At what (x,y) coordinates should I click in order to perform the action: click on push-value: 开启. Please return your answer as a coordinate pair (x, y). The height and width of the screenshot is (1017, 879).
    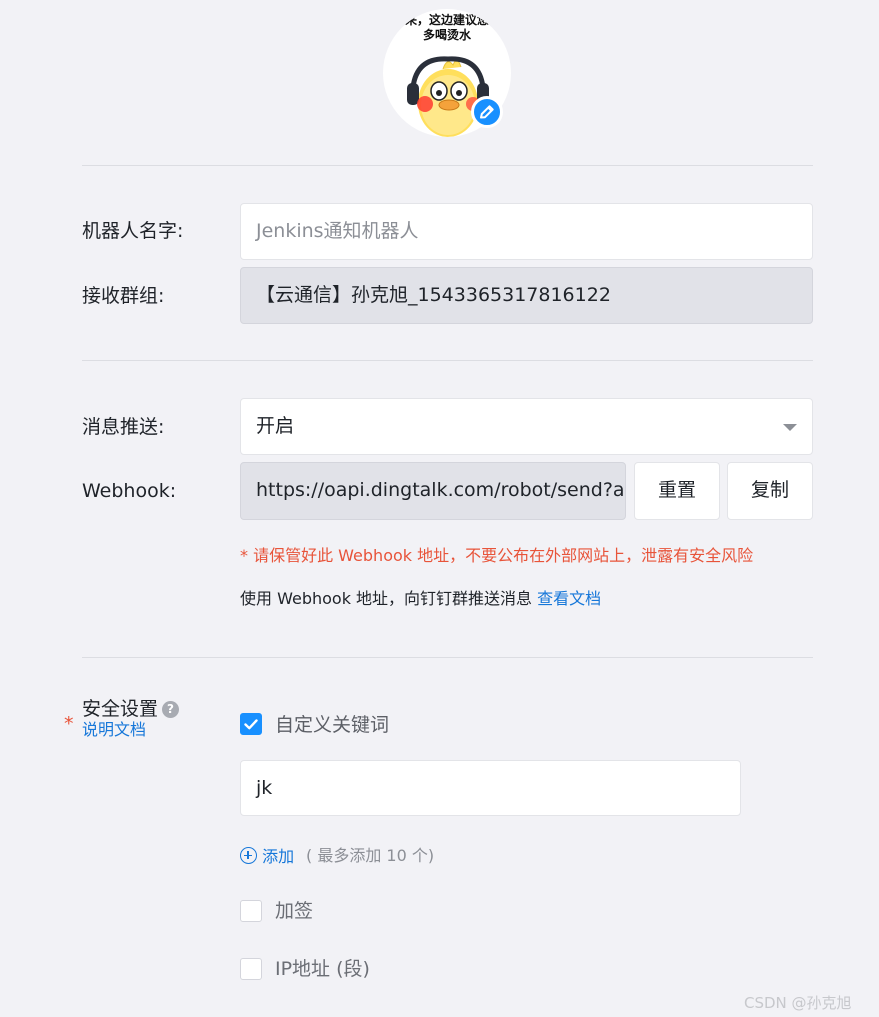
    Looking at the image, I should click on (275, 426).